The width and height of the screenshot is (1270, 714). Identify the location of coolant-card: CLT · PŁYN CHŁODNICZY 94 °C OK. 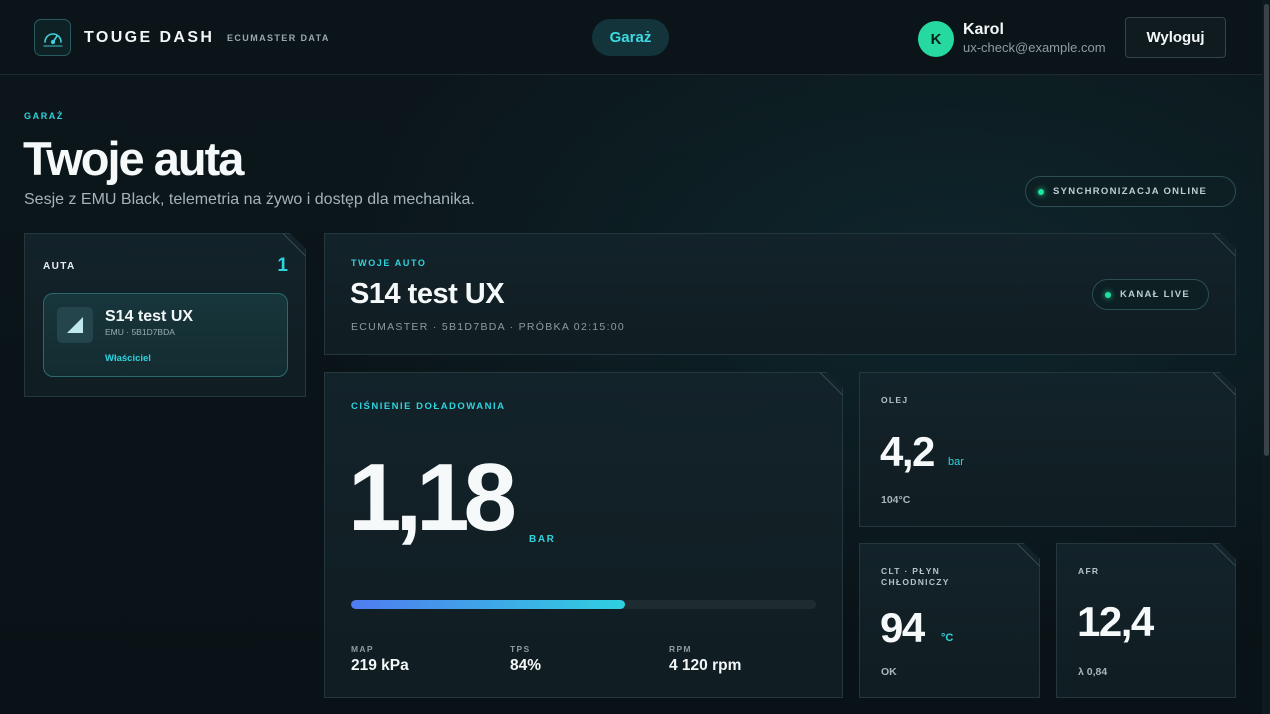
(949, 620).